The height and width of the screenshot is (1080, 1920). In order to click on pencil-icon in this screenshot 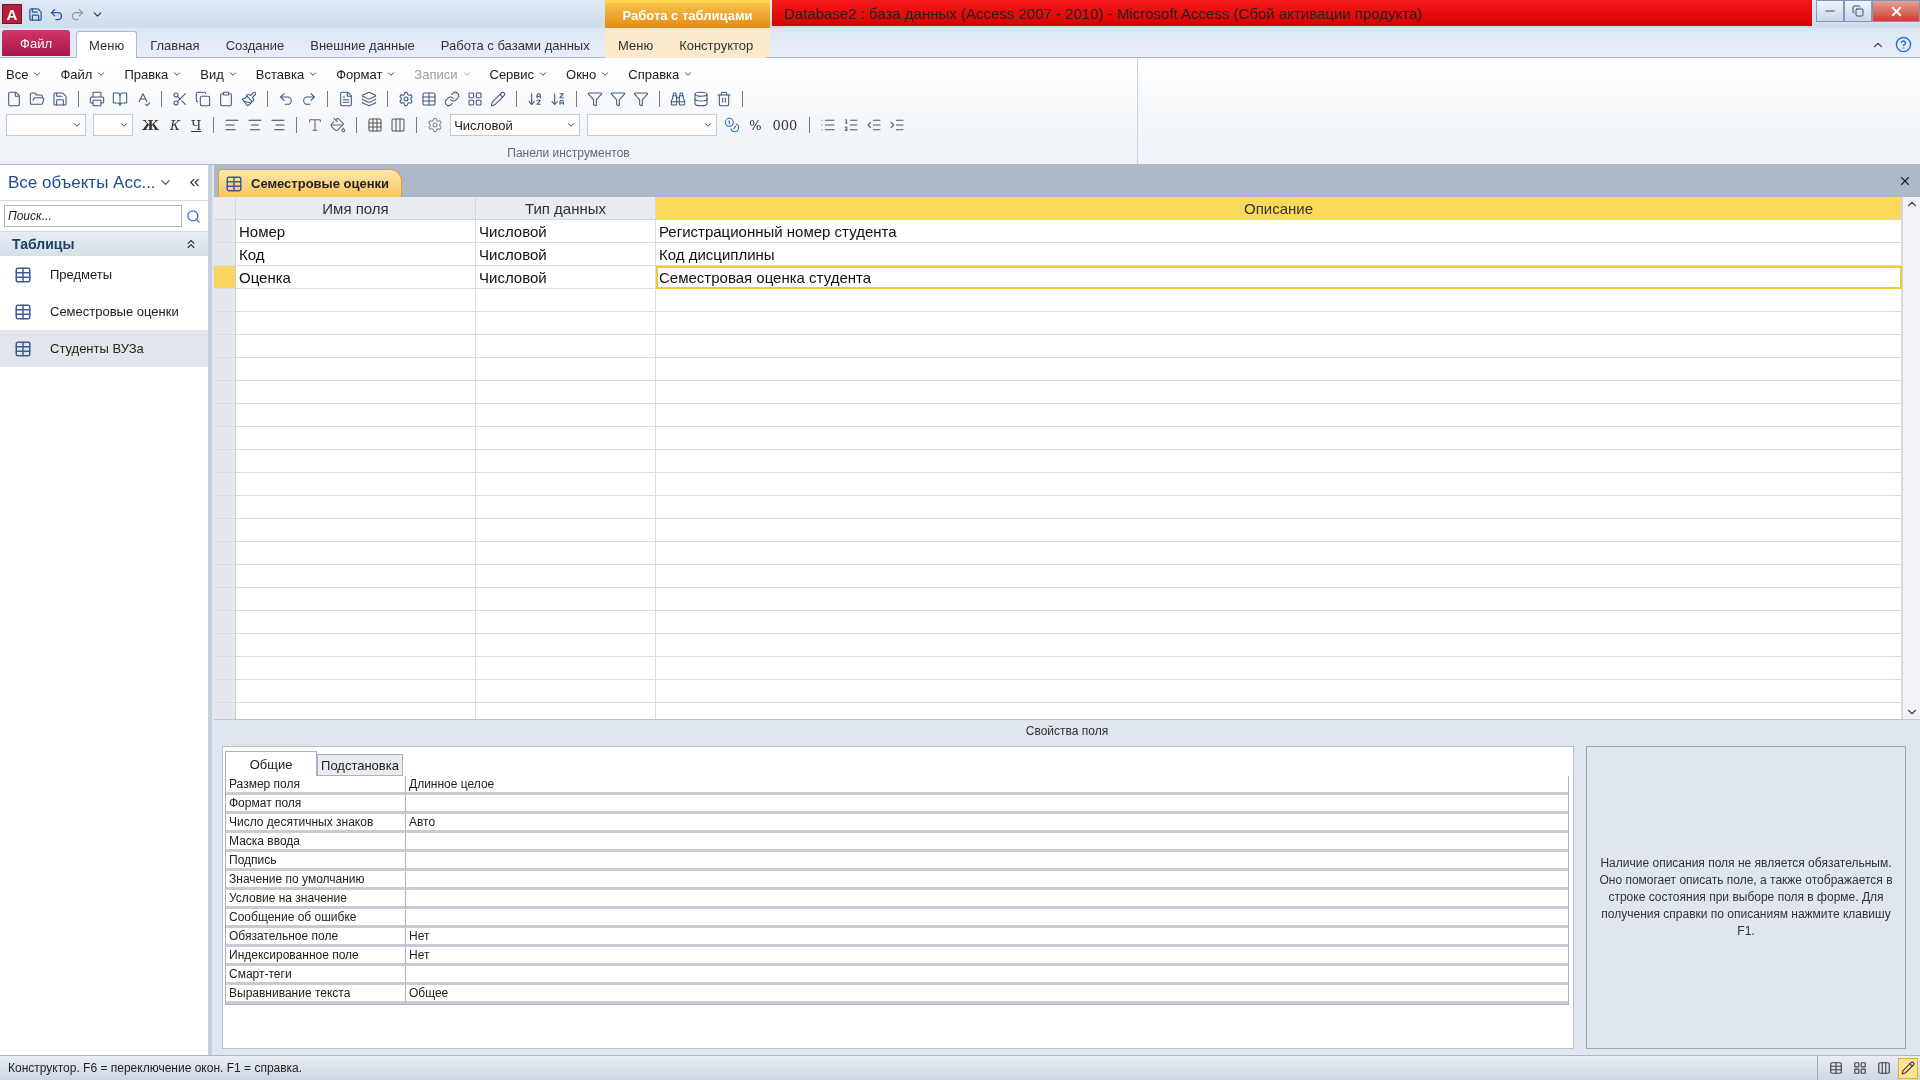, I will do `click(498, 99)`.